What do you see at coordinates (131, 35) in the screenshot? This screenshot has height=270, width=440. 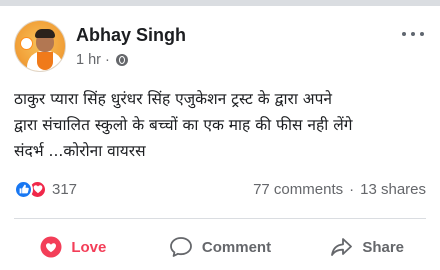 I see `author-name: Abhay Singh` at bounding box center [131, 35].